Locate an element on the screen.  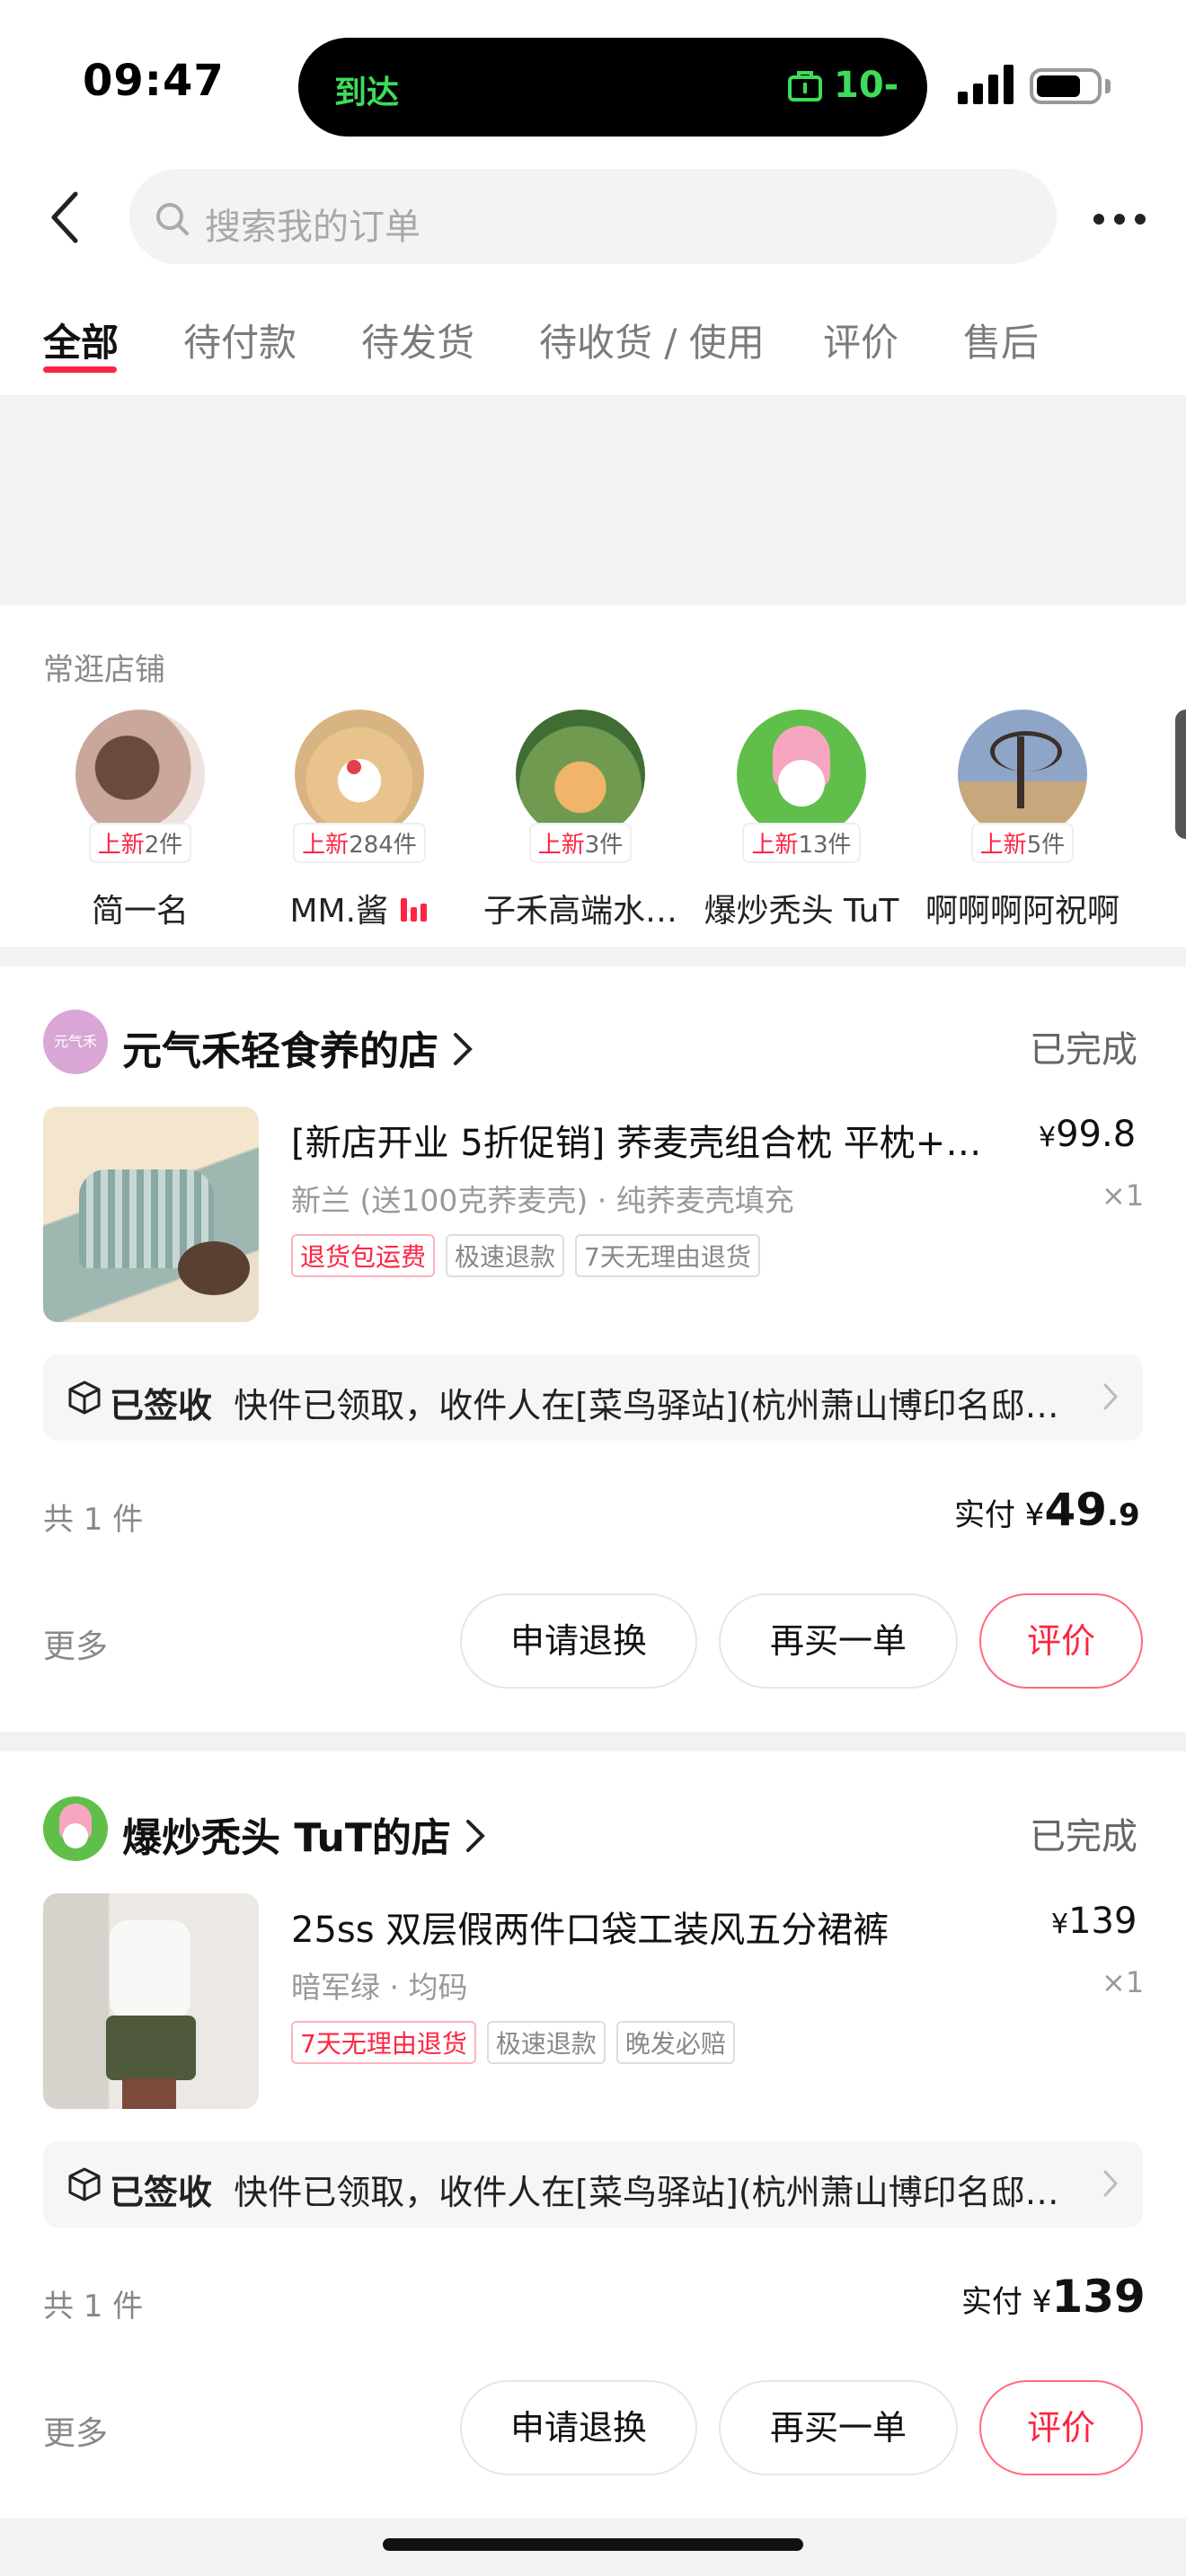
battery-icon is located at coordinates (1066, 86).